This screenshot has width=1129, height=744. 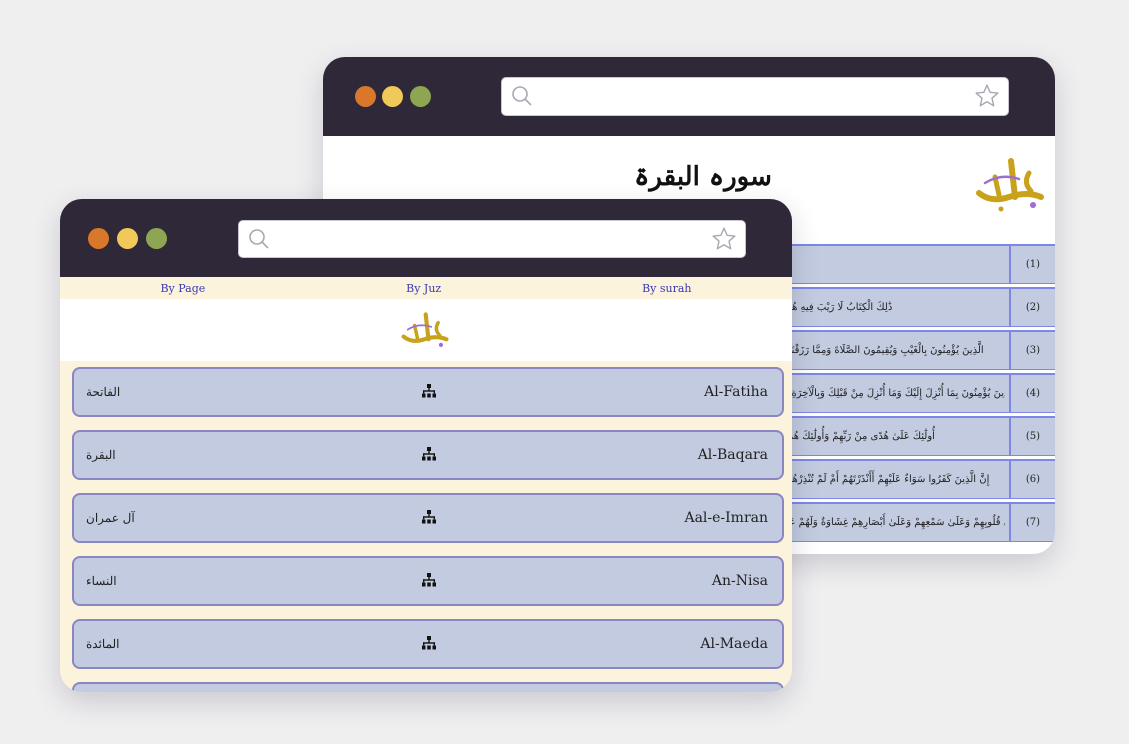 I want to click on surah-card: البقرة Al-Baqara, so click(x=428, y=455).